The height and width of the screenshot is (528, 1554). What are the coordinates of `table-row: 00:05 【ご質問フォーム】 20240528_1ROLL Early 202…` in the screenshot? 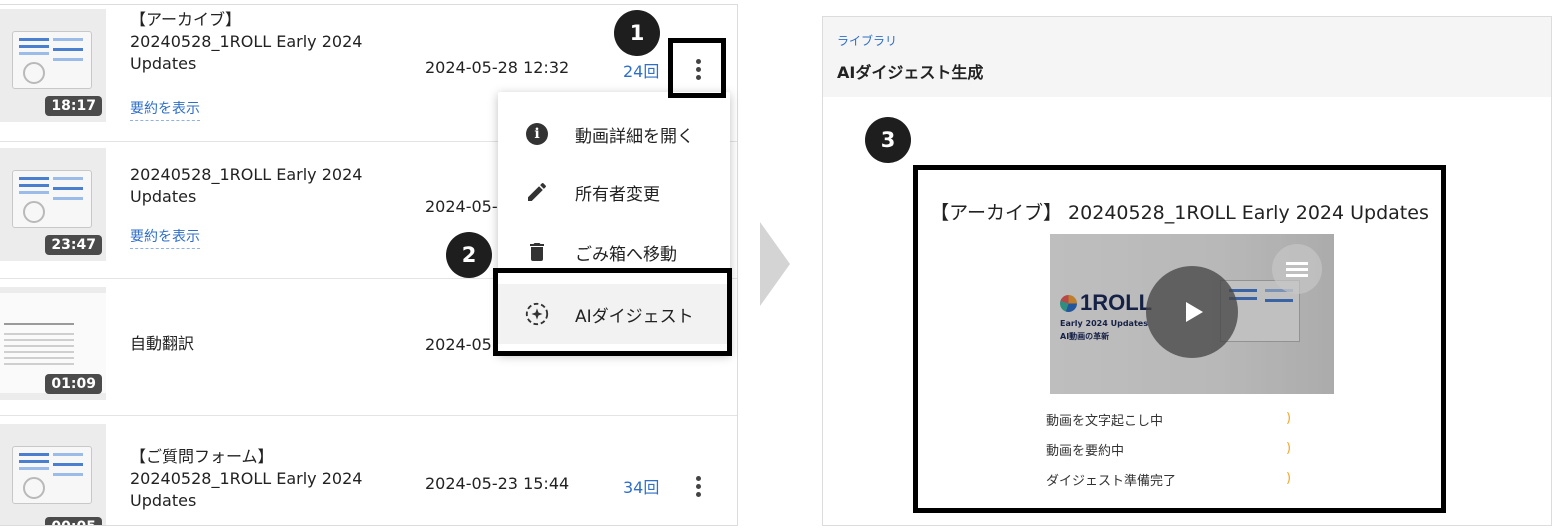 It's located at (368, 470).